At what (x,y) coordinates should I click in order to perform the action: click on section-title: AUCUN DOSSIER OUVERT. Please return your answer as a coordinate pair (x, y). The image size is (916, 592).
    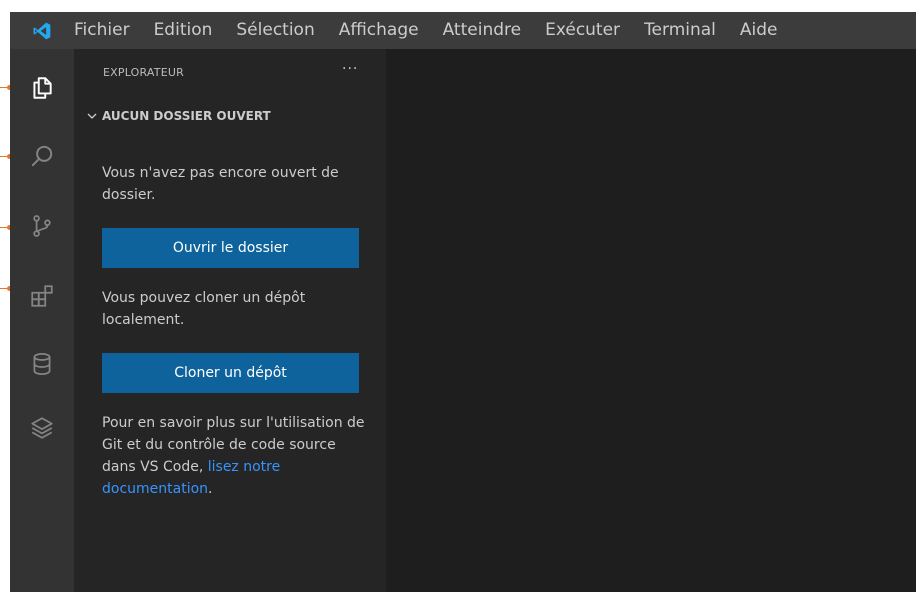
    Looking at the image, I should click on (186, 116).